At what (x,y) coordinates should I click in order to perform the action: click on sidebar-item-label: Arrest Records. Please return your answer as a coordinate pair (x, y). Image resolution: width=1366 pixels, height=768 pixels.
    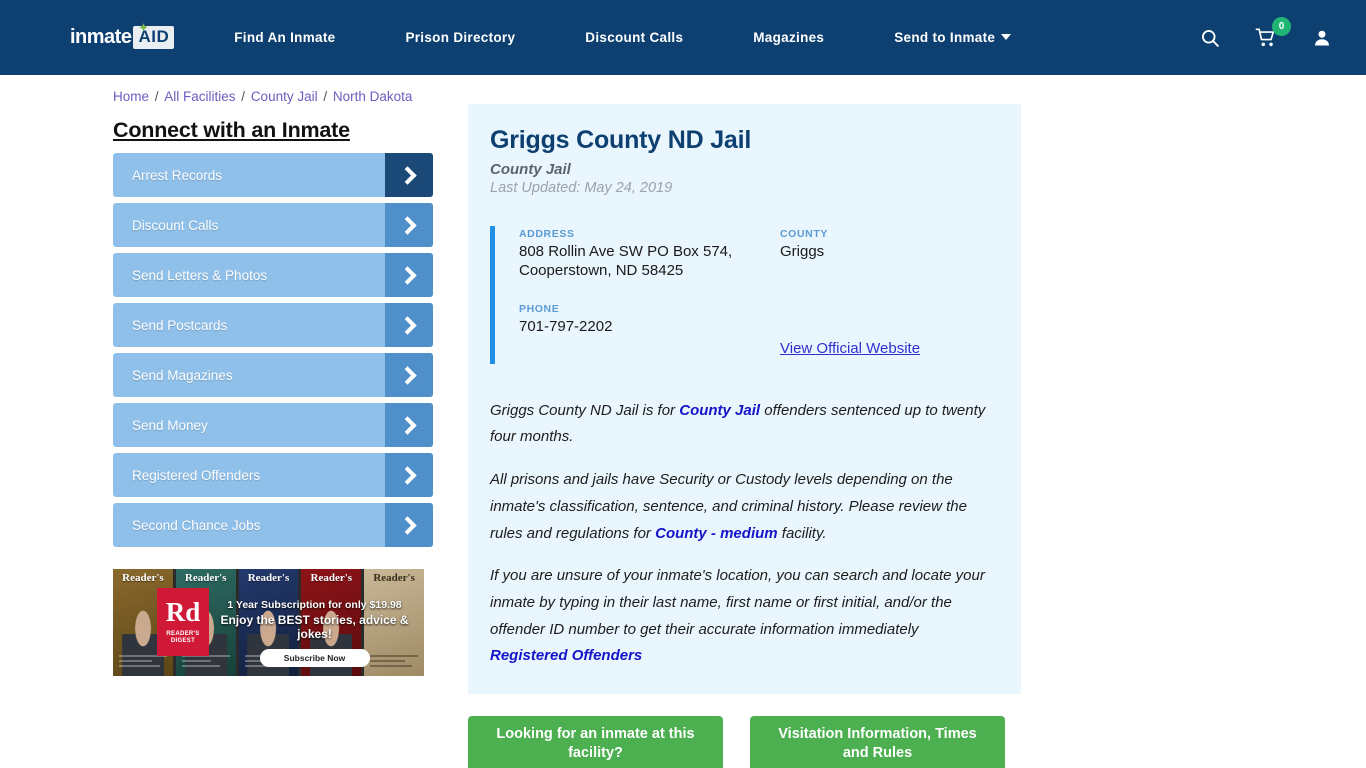
    Looking at the image, I should click on (177, 175).